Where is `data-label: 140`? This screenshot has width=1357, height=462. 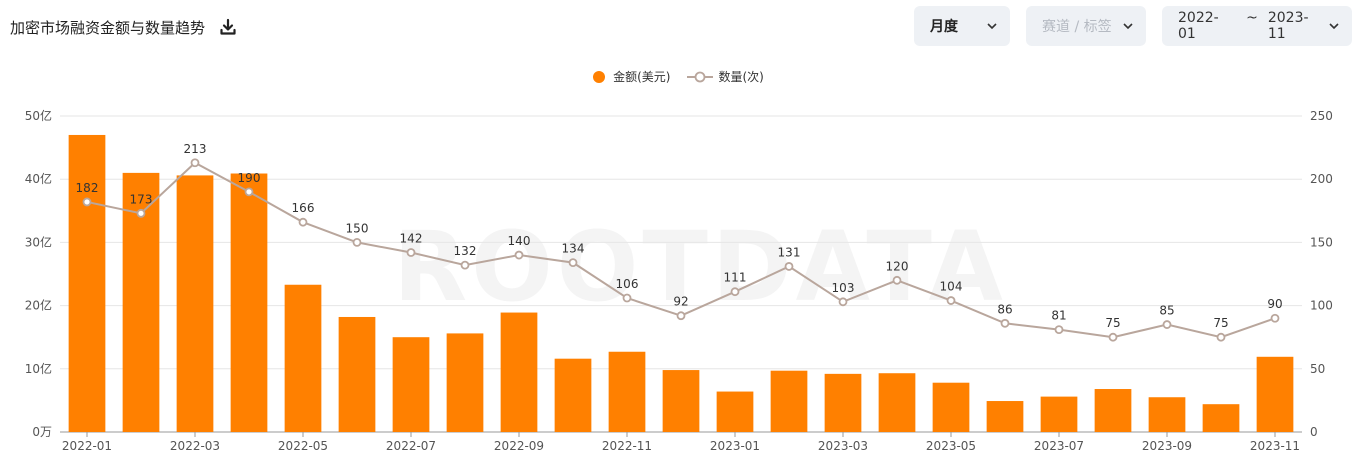 data-label: 140 is located at coordinates (519, 241).